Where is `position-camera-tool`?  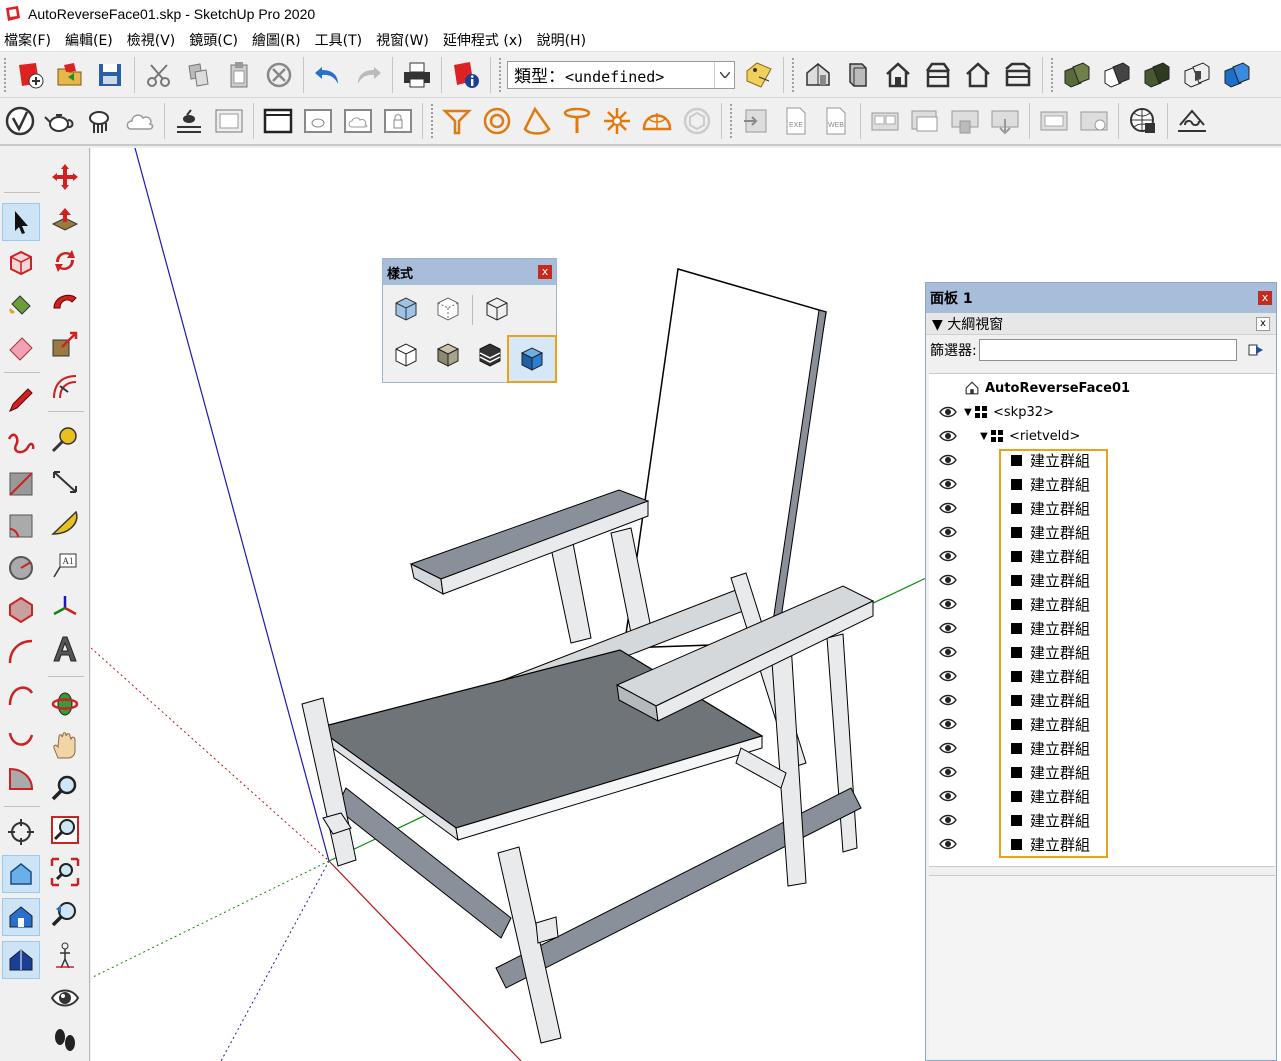 position-camera-tool is located at coordinates (21, 832).